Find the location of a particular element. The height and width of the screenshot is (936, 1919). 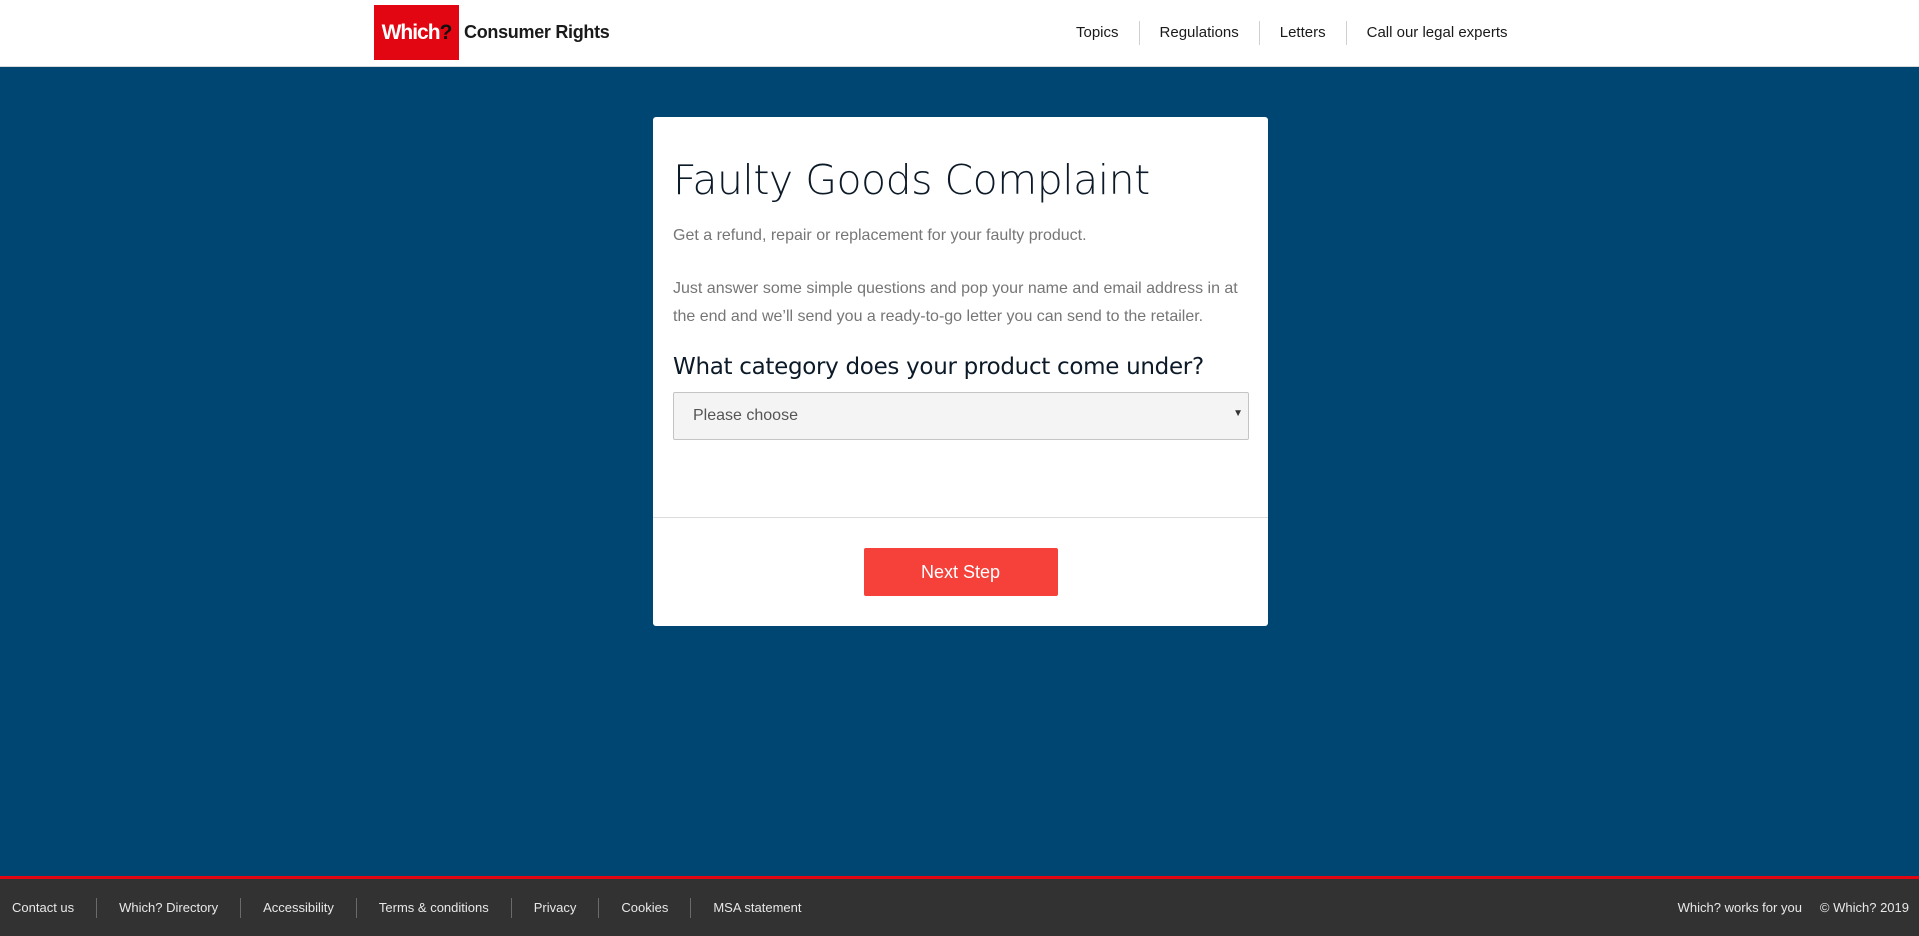

footer-right: Which? works for you © Which? 2019 is located at coordinates (1793, 907).